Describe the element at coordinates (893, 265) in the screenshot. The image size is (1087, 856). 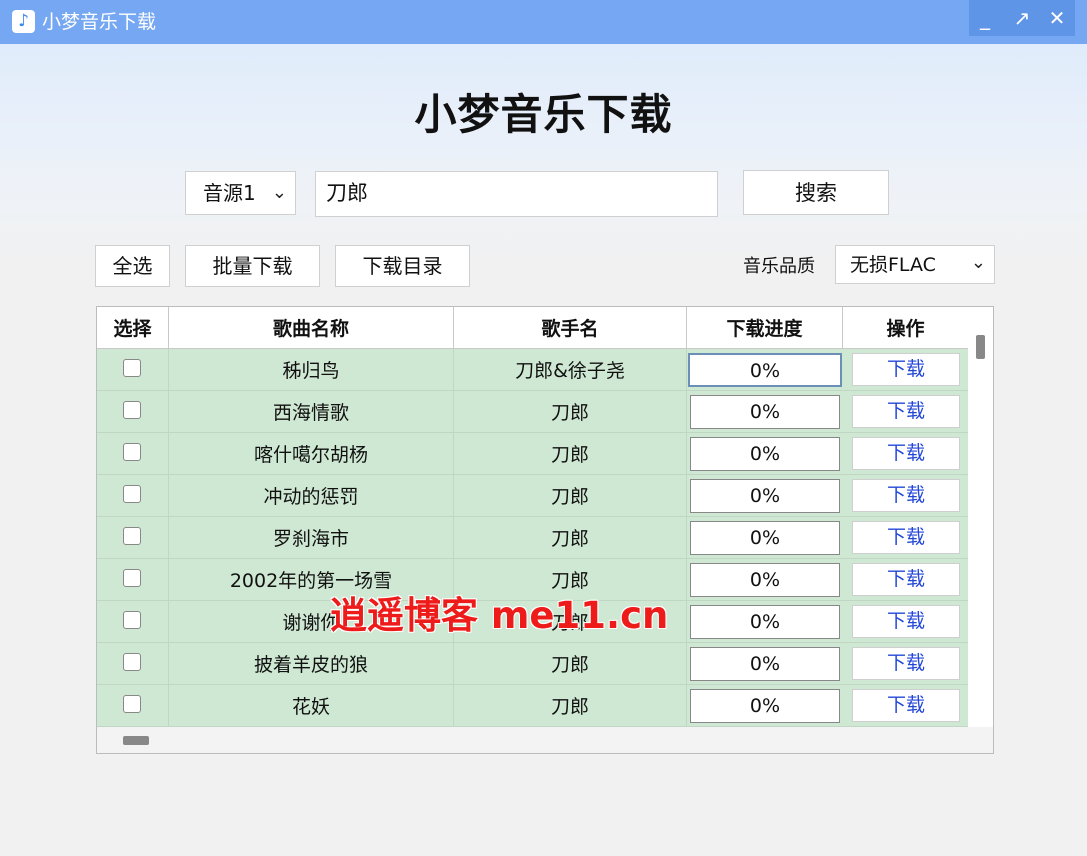
I see `quality-value: 无损FLAC` at that location.